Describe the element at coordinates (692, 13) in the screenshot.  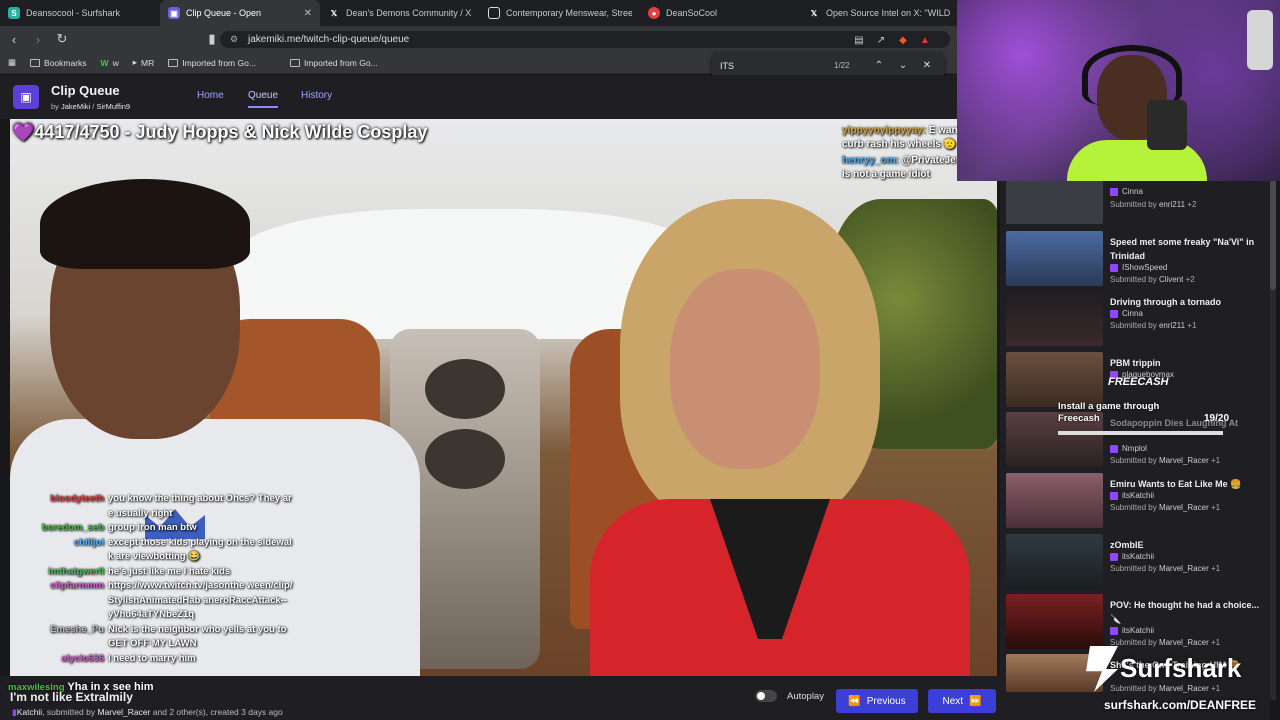
I see `tab-label: DeanSoCool` at that location.